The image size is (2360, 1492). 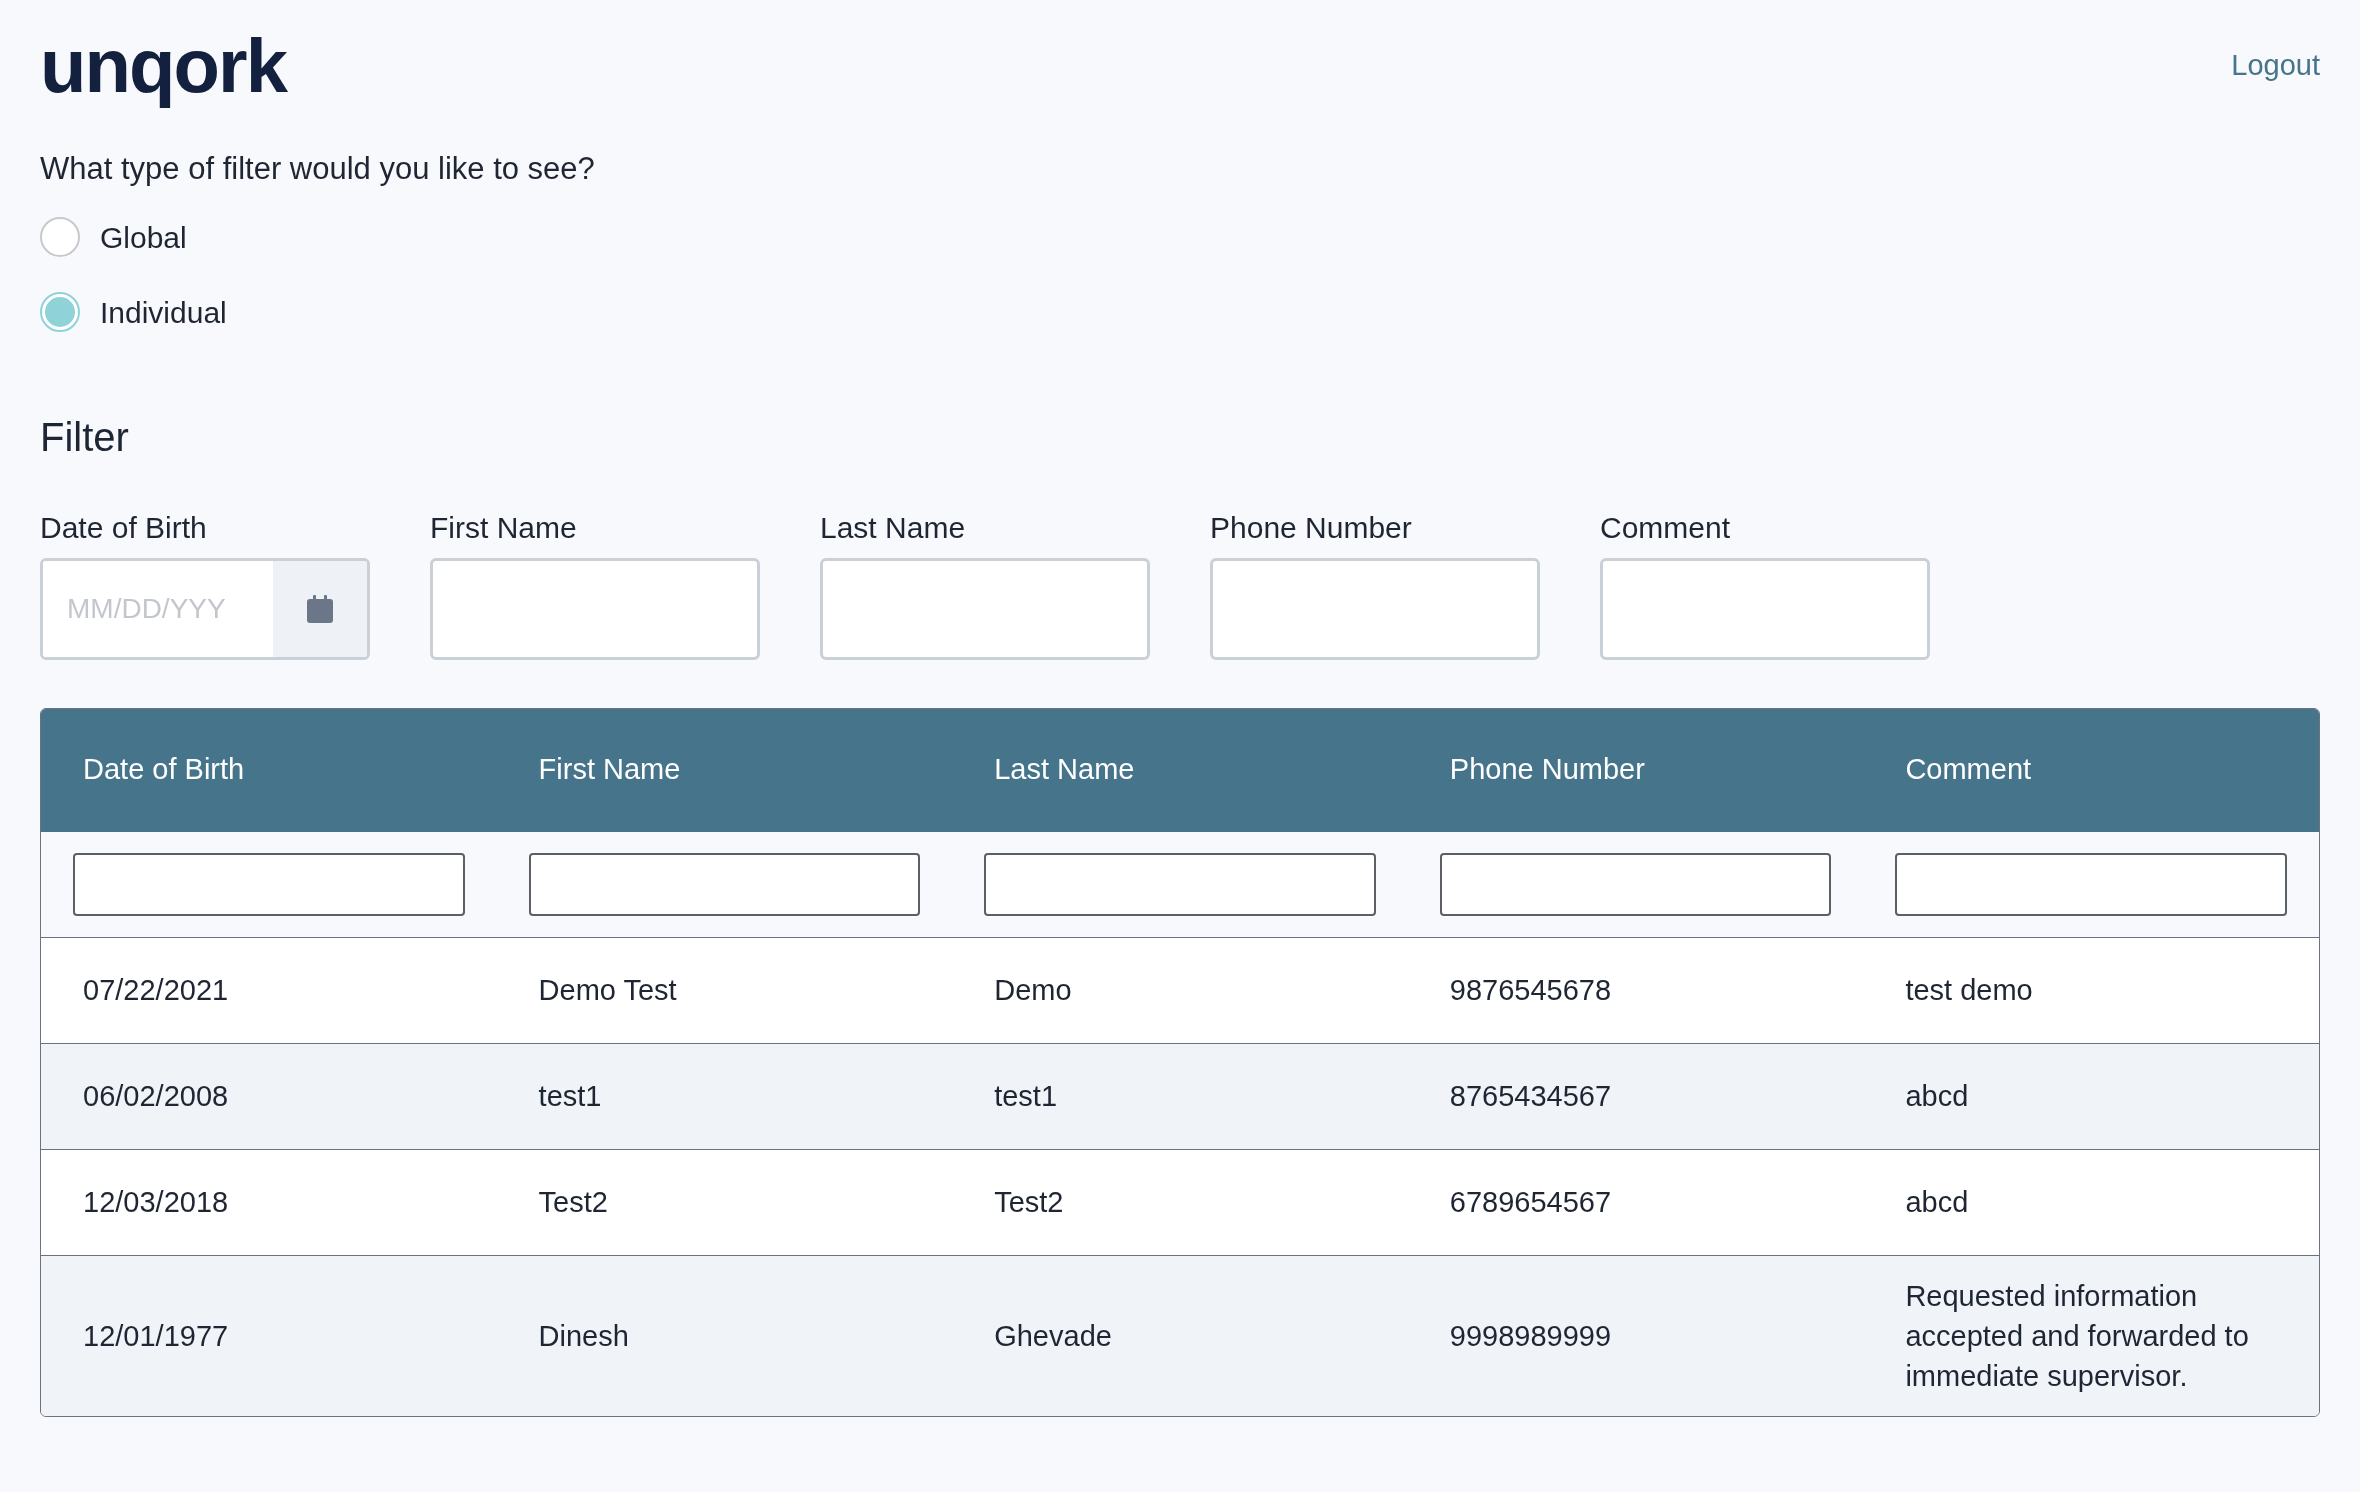 I want to click on column-header: First Name, so click(x=724, y=770).